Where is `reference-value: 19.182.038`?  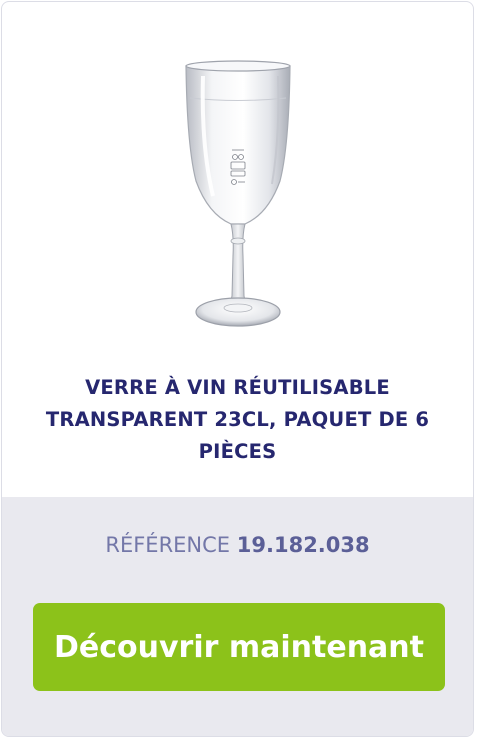
reference-value: 19.182.038 is located at coordinates (303, 545).